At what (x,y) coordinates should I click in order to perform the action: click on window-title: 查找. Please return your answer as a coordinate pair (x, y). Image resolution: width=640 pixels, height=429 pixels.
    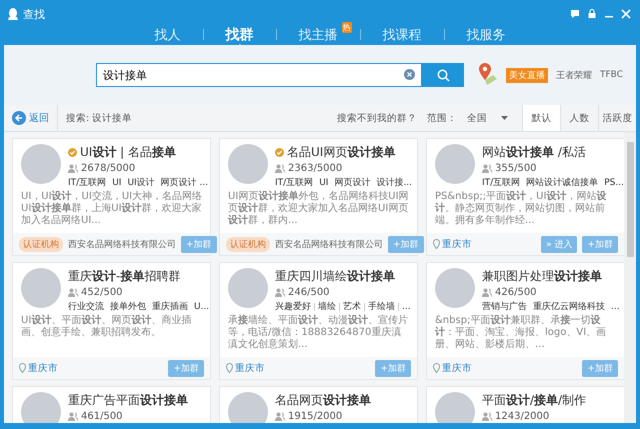
    Looking at the image, I should click on (34, 14).